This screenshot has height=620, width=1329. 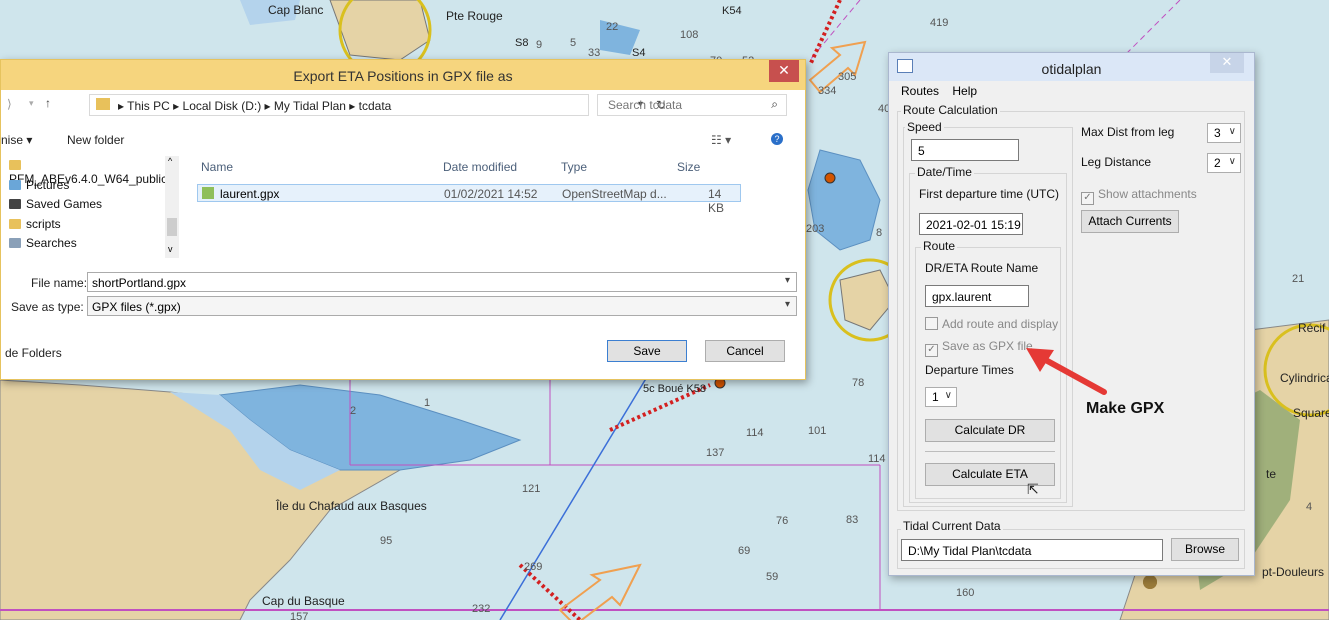 I want to click on gpx-file-icon, so click(x=208, y=193).